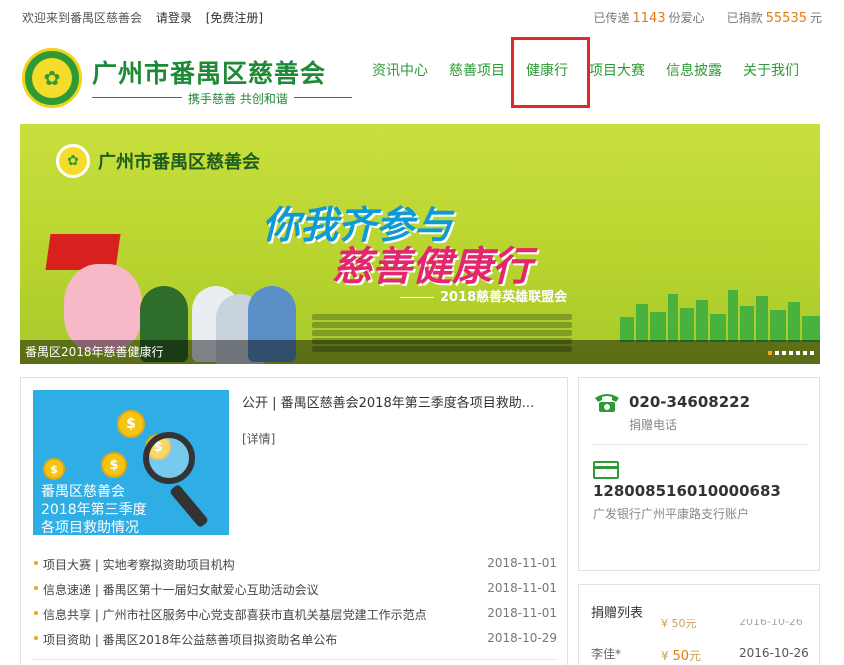 The height and width of the screenshot is (665, 844). I want to click on lotus-emblem-icon: ✿, so click(52, 78).